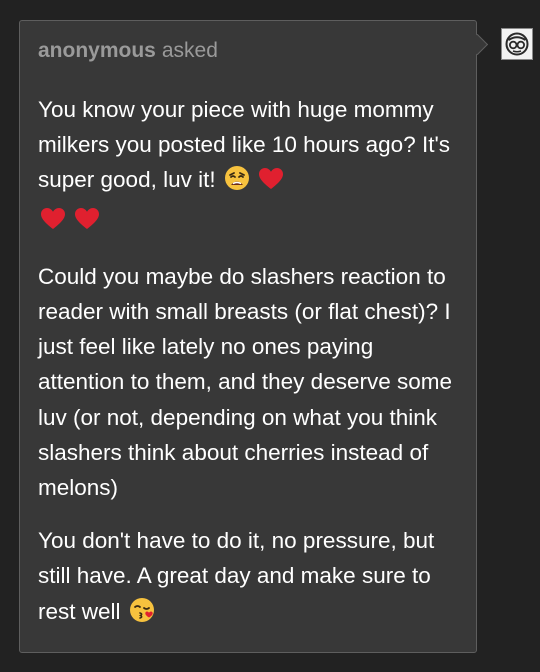 This screenshot has width=540, height=672. I want to click on asker-name: anonymous, so click(97, 50).